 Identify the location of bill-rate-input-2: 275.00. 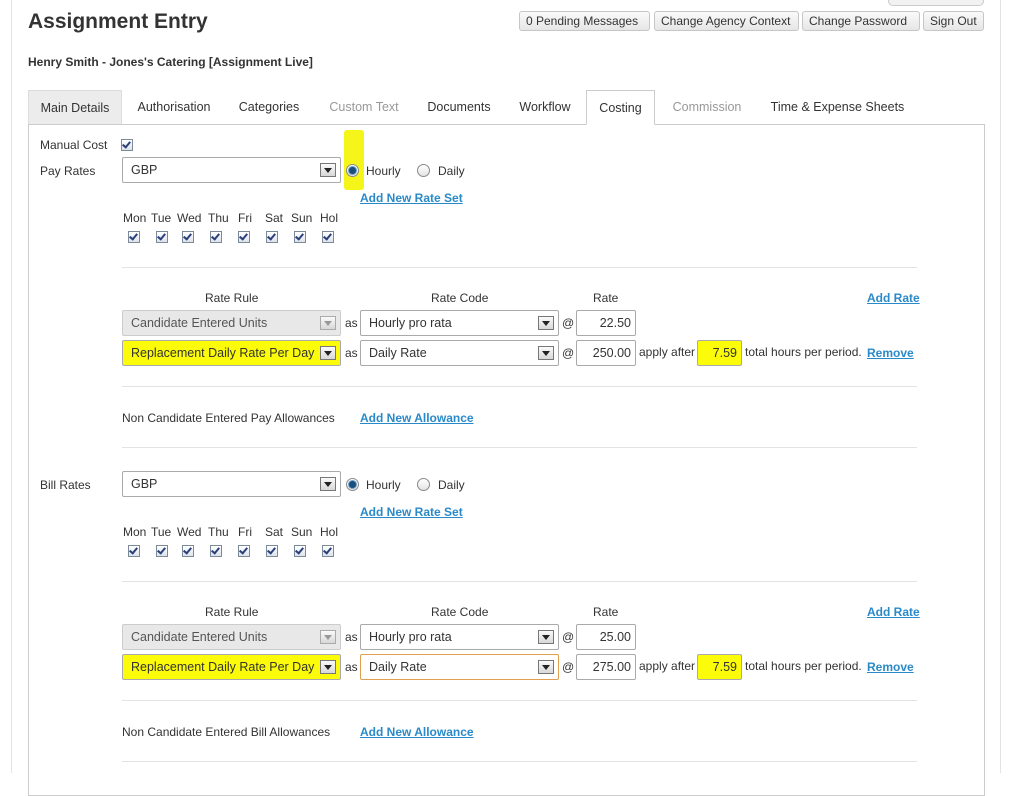
(606, 667).